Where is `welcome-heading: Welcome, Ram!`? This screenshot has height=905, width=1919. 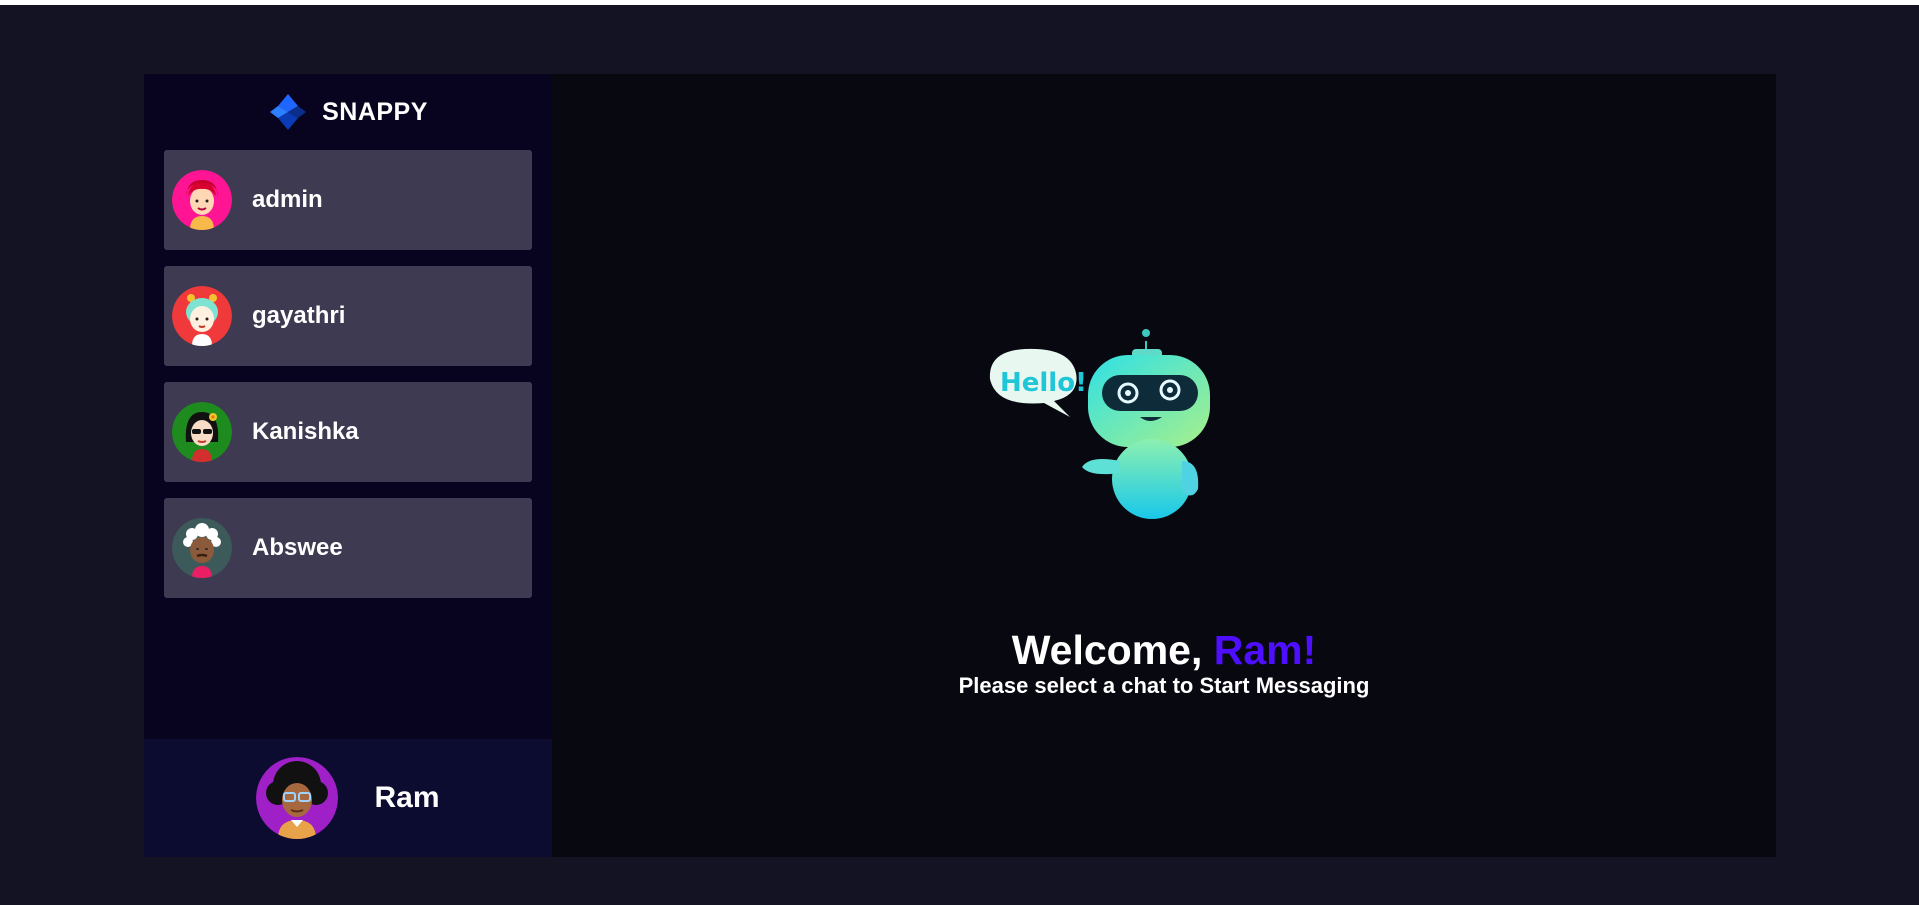
welcome-heading: Welcome, Ram! is located at coordinates (1164, 650).